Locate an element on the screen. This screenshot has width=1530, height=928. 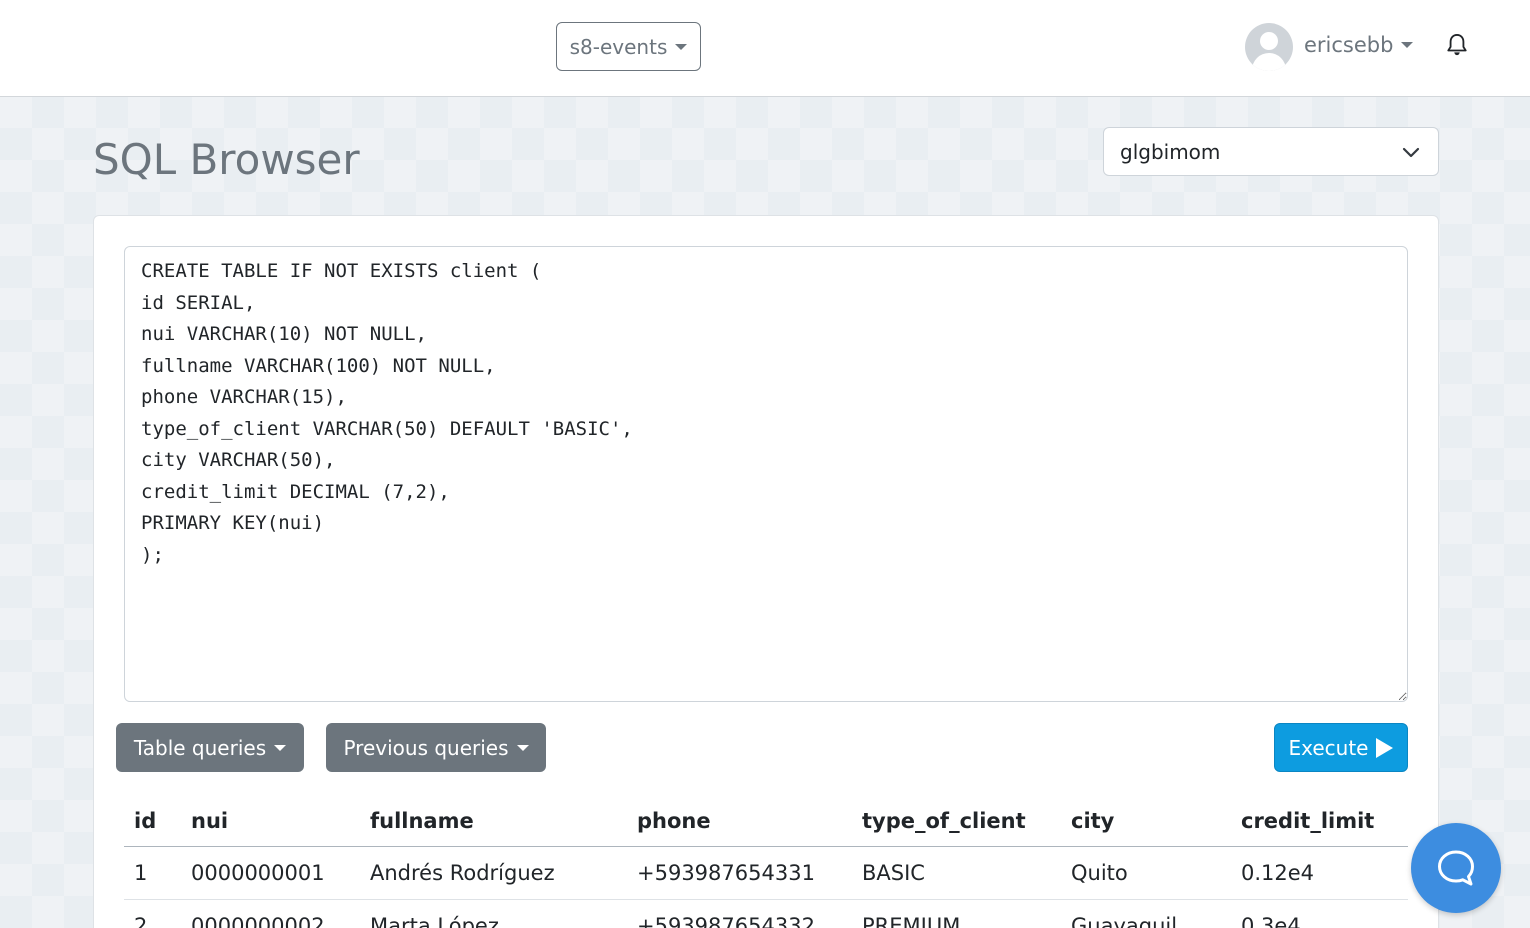
table-cell: 2 is located at coordinates (152, 913).